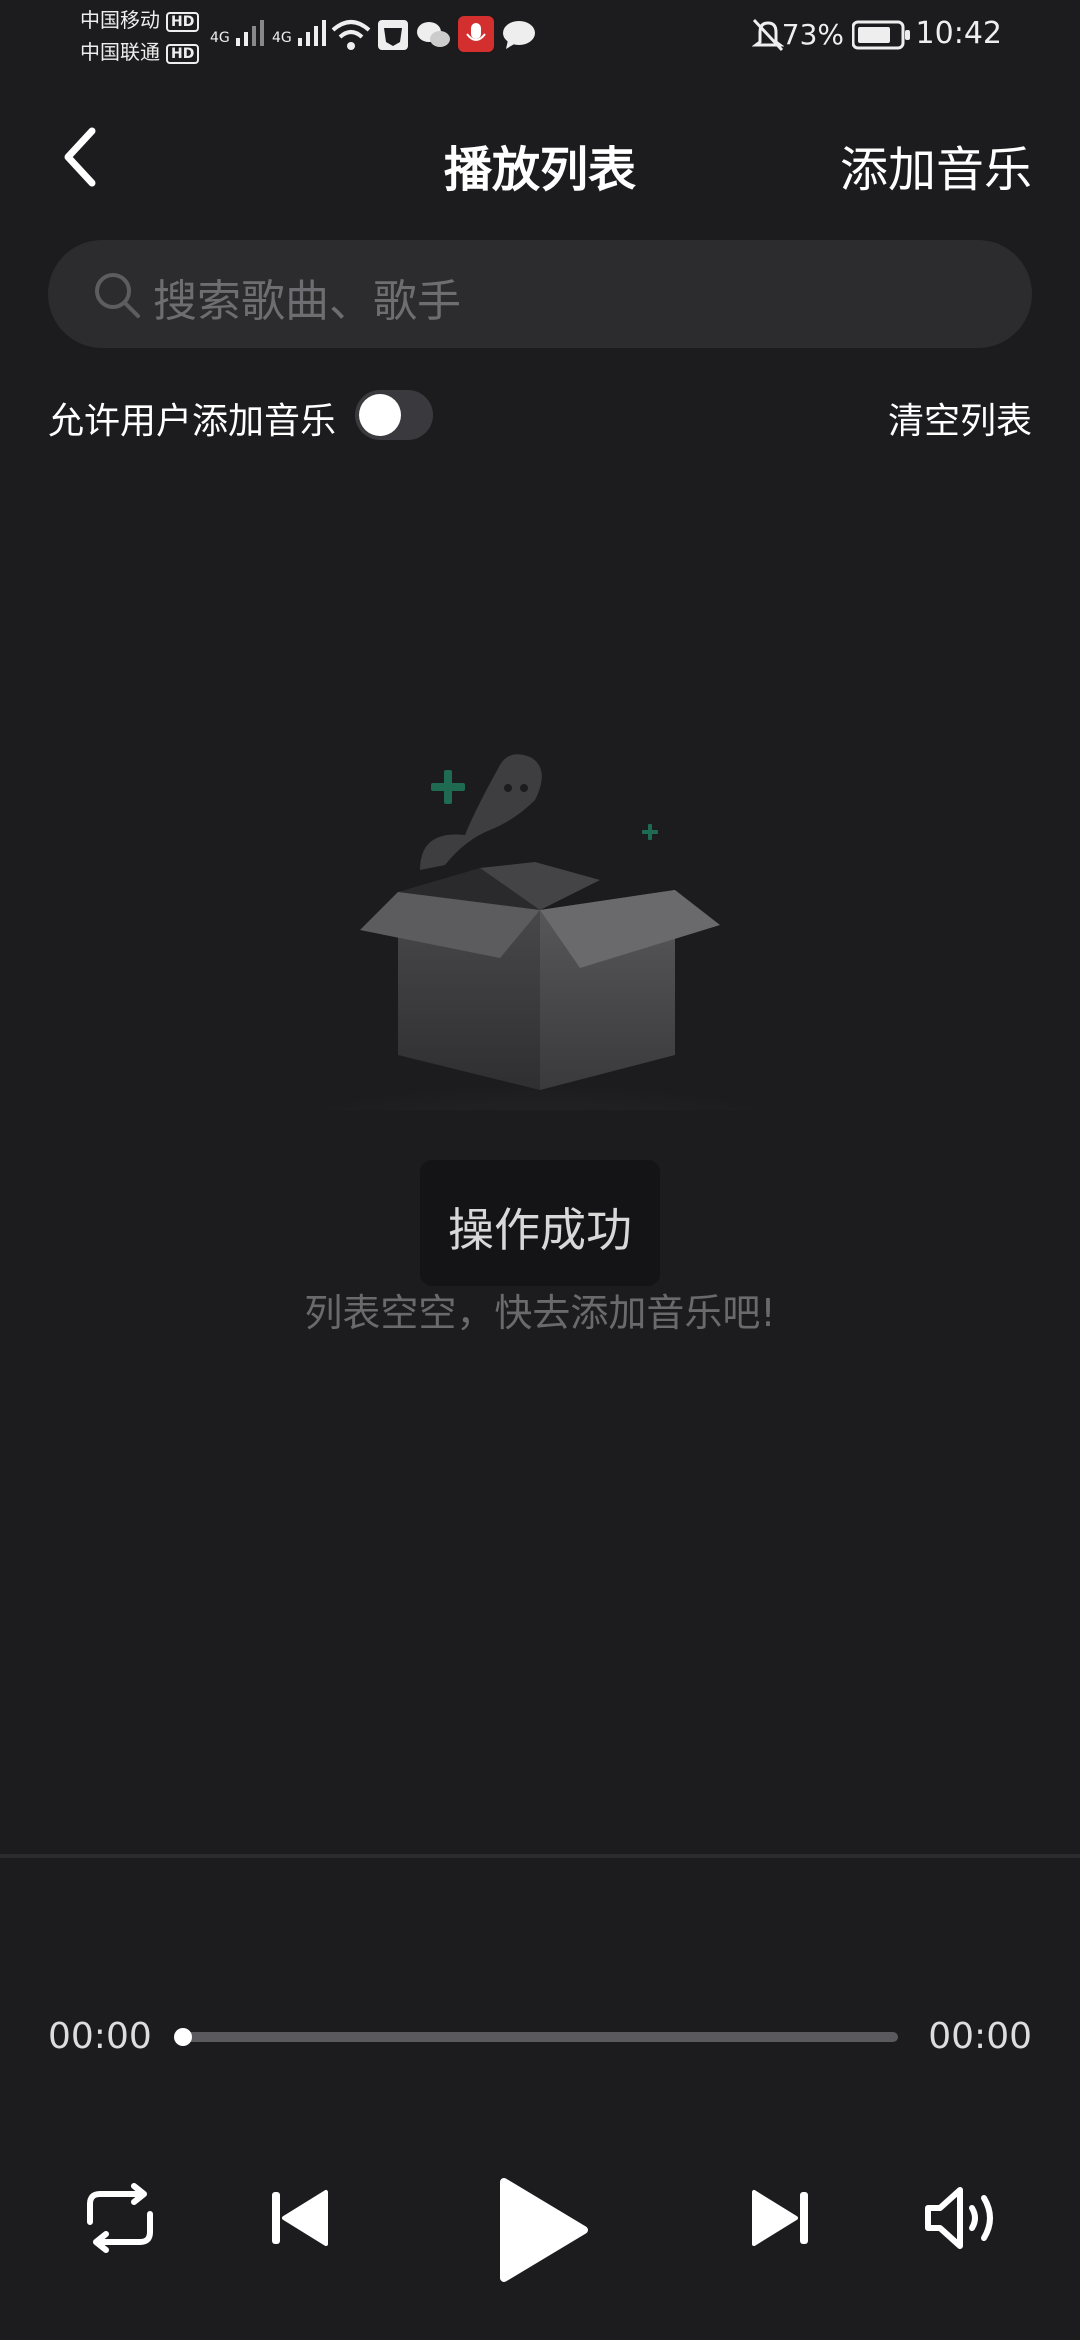 This screenshot has width=1080, height=2340. What do you see at coordinates (351, 35) in the screenshot?
I see `wifi-icon` at bounding box center [351, 35].